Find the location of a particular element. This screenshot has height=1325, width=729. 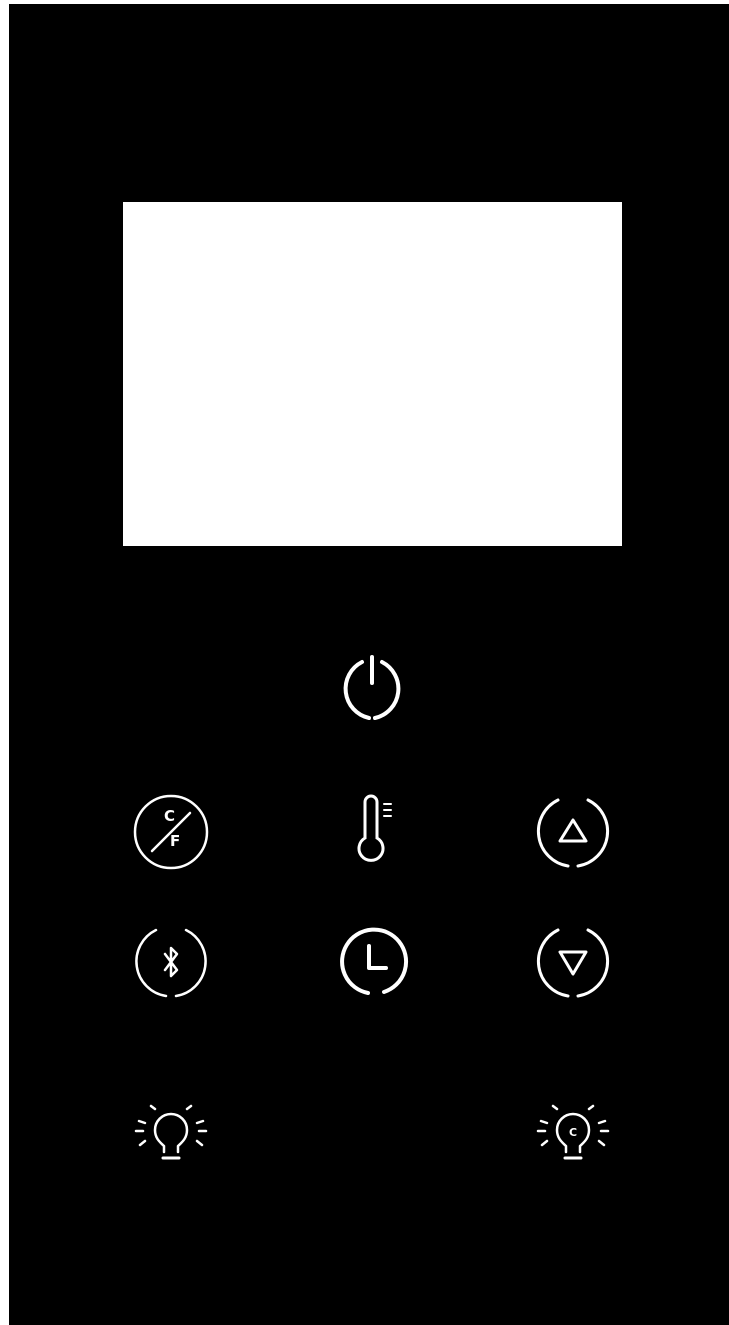

lightbulb-color-icon is located at coordinates (573, 1132).